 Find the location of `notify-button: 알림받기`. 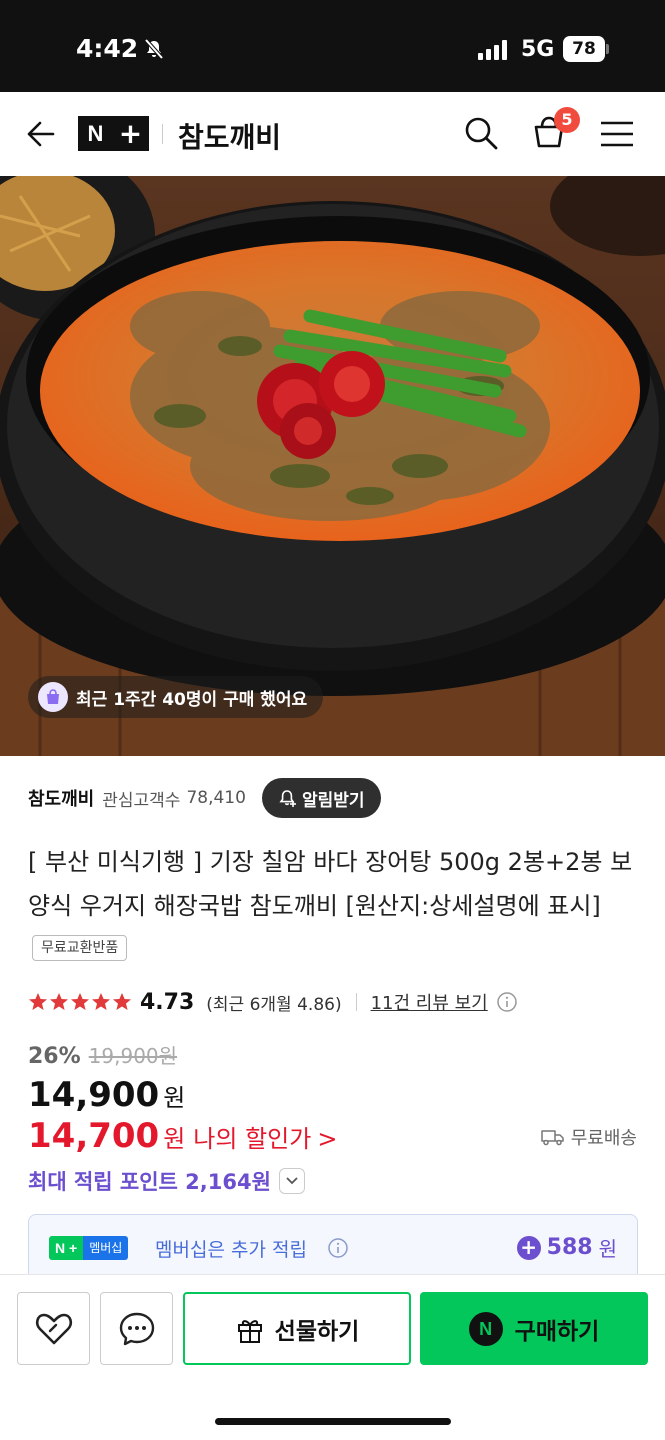

notify-button: 알림받기 is located at coordinates (321, 798).